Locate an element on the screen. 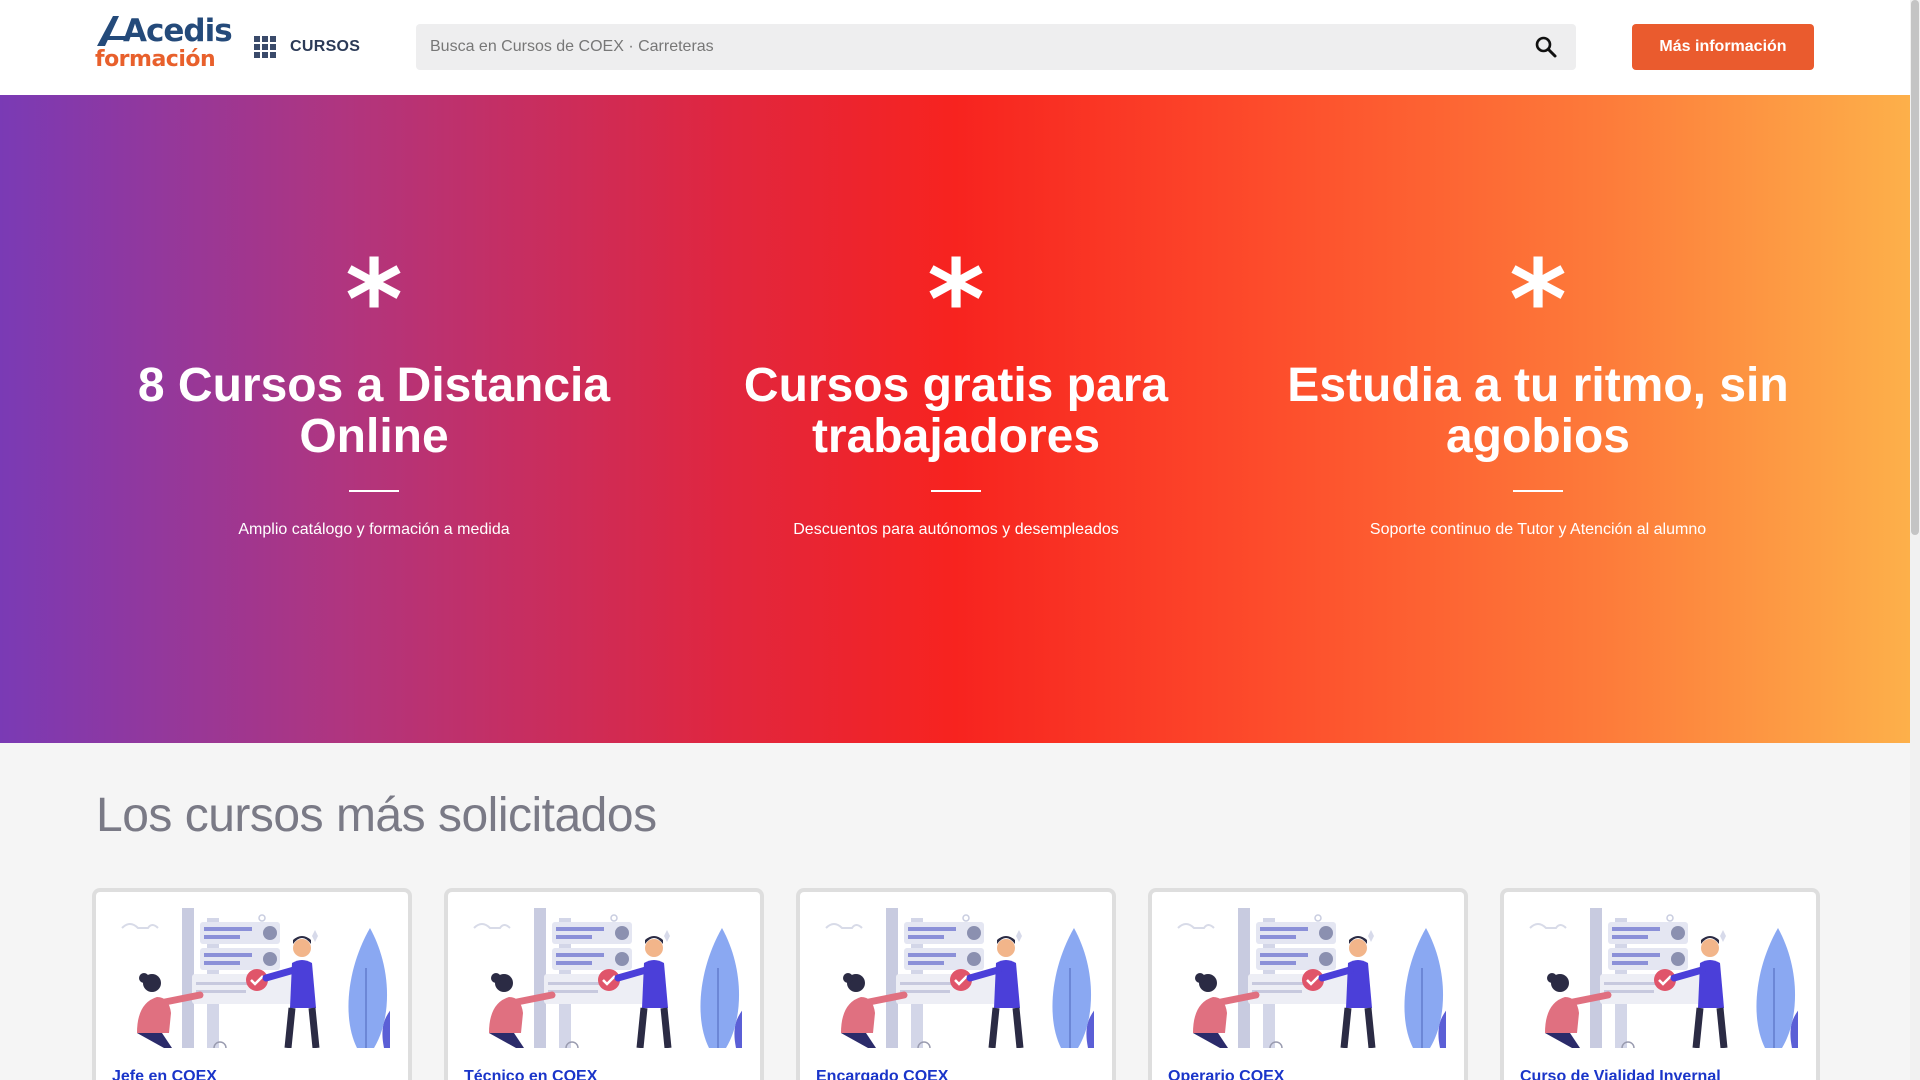 The image size is (1920, 1080). courses-menu-button: CURSOS is located at coordinates (307, 47).